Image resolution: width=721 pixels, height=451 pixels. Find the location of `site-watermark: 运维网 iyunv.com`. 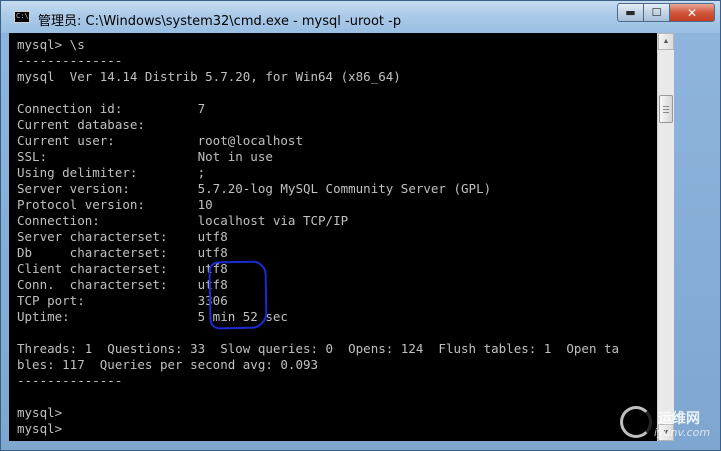

site-watermark: 运维网 iyunv.com is located at coordinates (668, 424).